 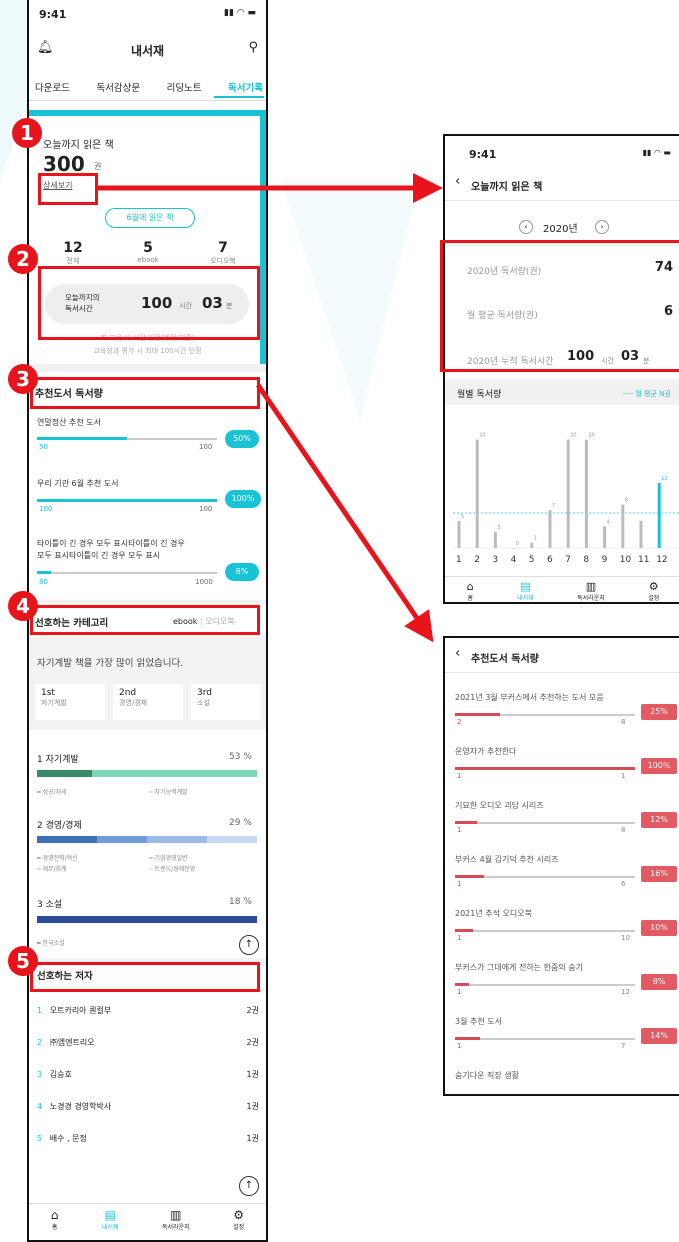 I want to click on arrow-to-recommend, so click(x=344, y=513).